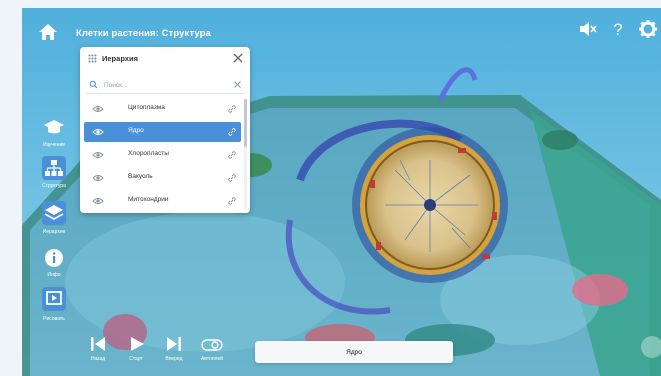  I want to click on view-rotate-handle, so click(651, 347).